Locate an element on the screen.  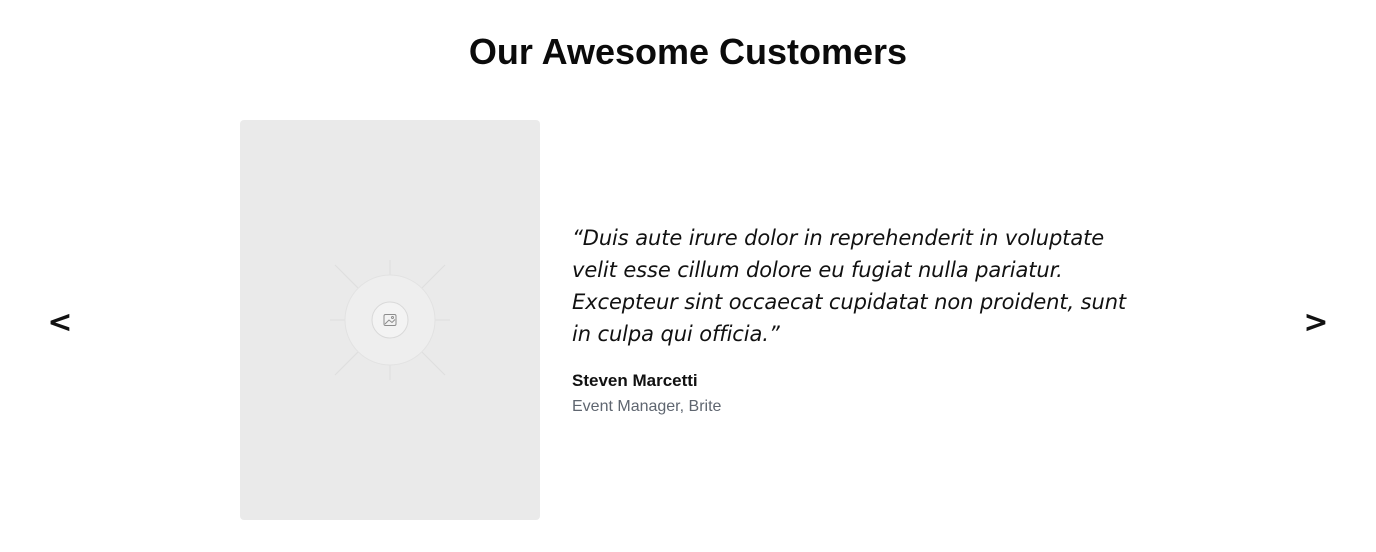
testimonial-author-role: Event Manager, Brite is located at coordinates (647, 406).